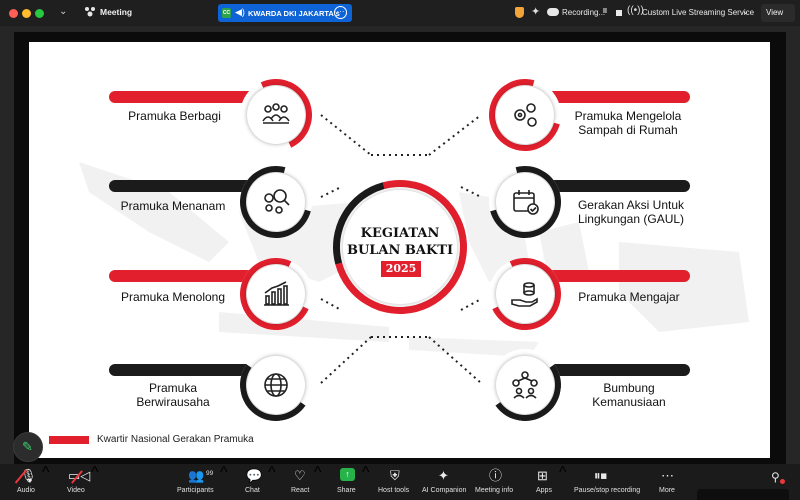  I want to click on minimize-window-button, so click(26, 13).